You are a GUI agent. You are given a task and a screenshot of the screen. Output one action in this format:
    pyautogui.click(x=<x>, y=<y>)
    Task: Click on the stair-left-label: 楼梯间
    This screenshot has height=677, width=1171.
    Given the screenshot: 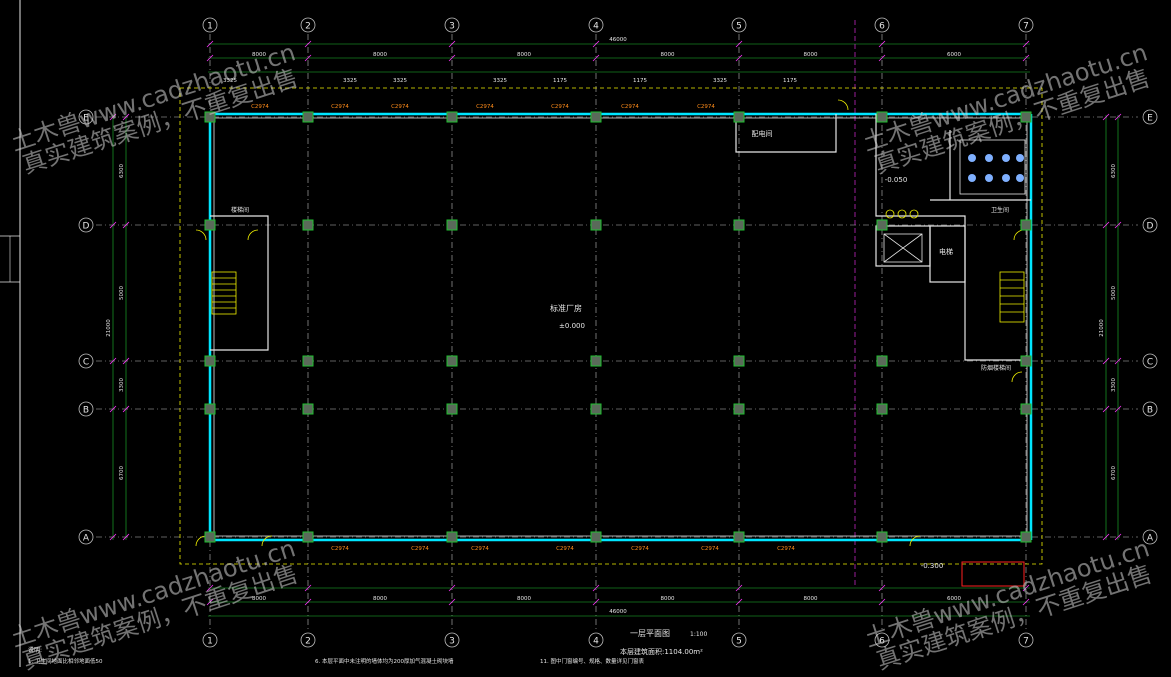 What is the action you would take?
    pyautogui.click(x=240, y=210)
    